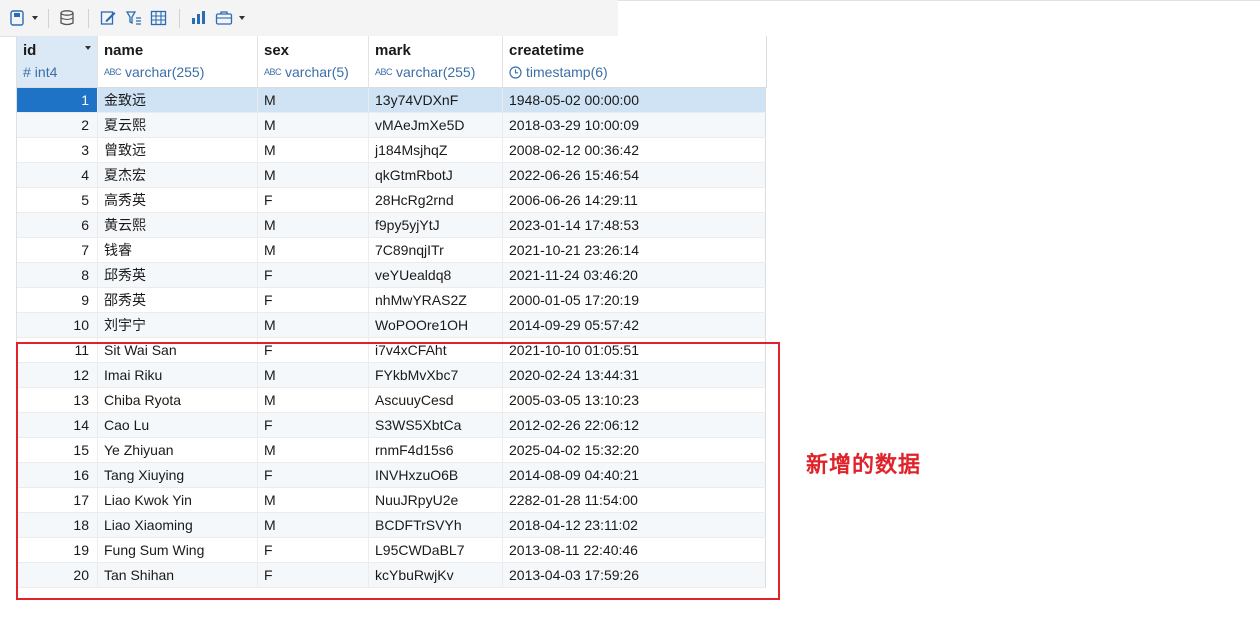  I want to click on table-row: 6 黄云熙 Mf9py5yjYtJ 2023-01-14 17:48:53, so click(391, 225).